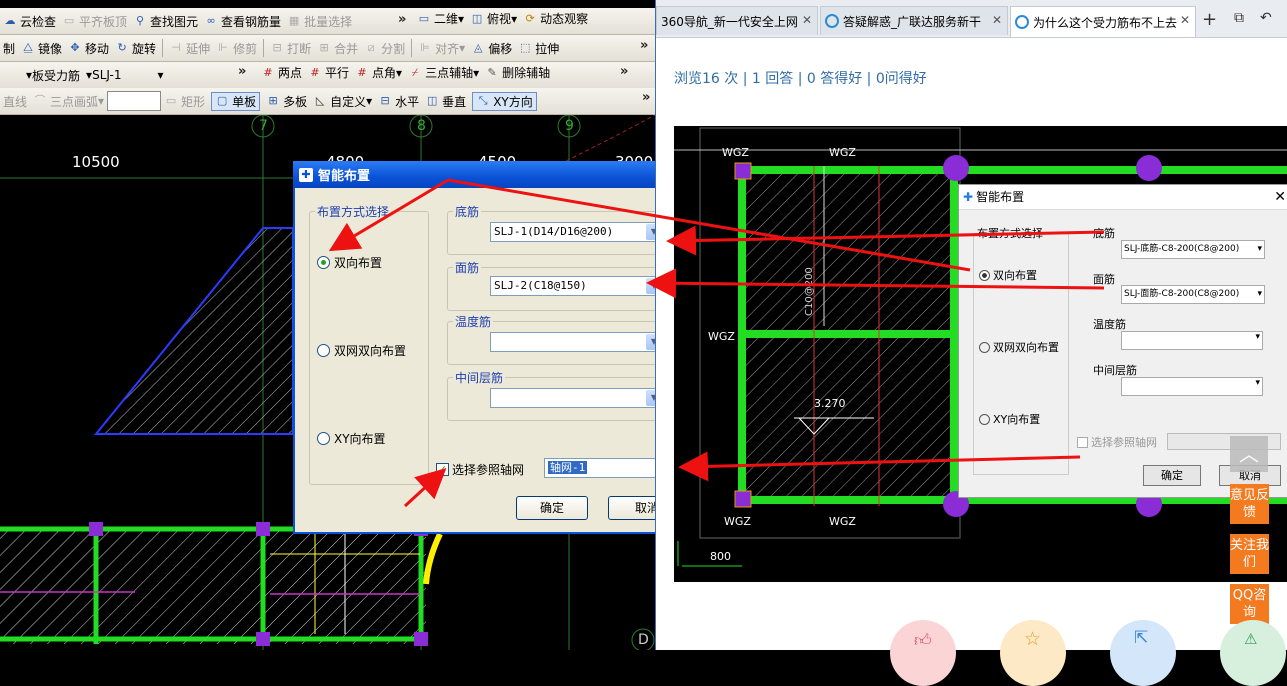 This screenshot has height=686, width=1287. Describe the element at coordinates (830, 403) in the screenshot. I see `elevation-label: 3.270` at that location.